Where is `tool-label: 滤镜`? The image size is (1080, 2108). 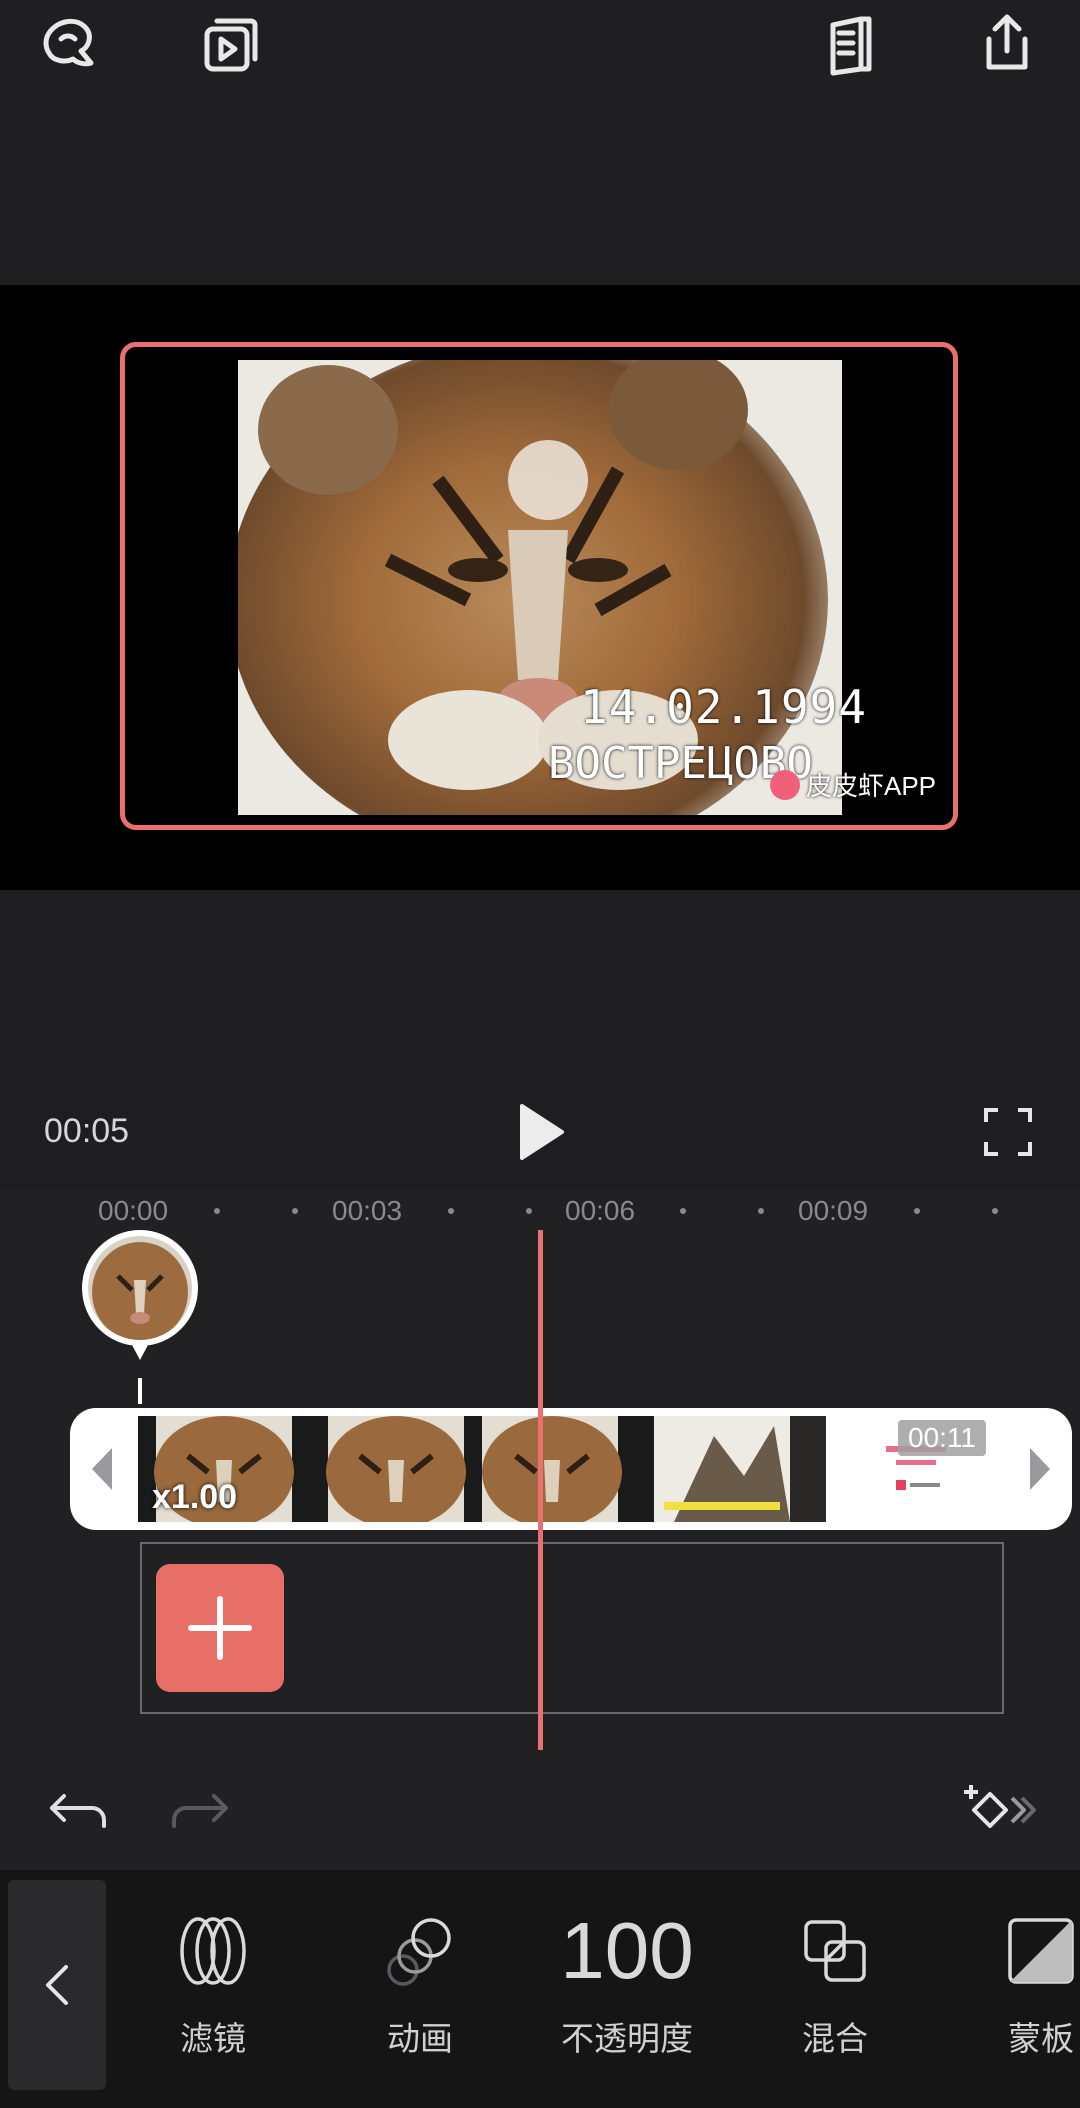
tool-label: 滤镜 is located at coordinates (213, 2038).